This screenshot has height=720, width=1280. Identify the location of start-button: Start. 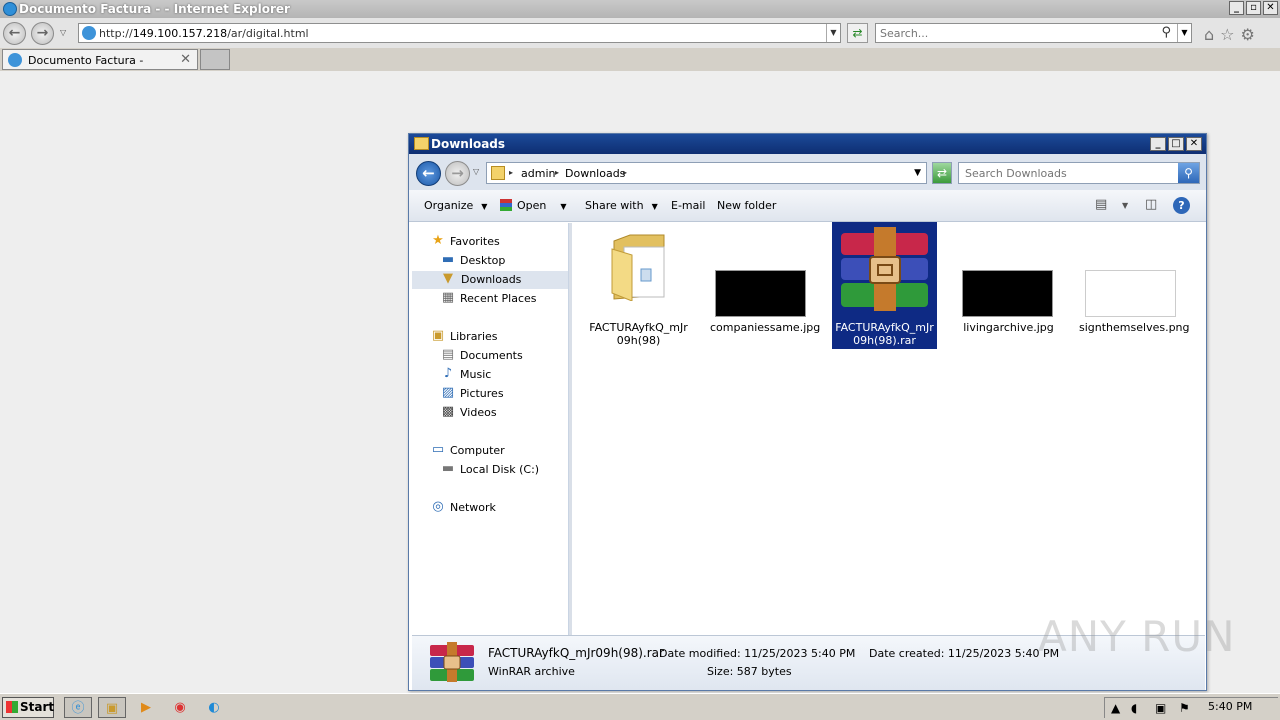
(28, 707).